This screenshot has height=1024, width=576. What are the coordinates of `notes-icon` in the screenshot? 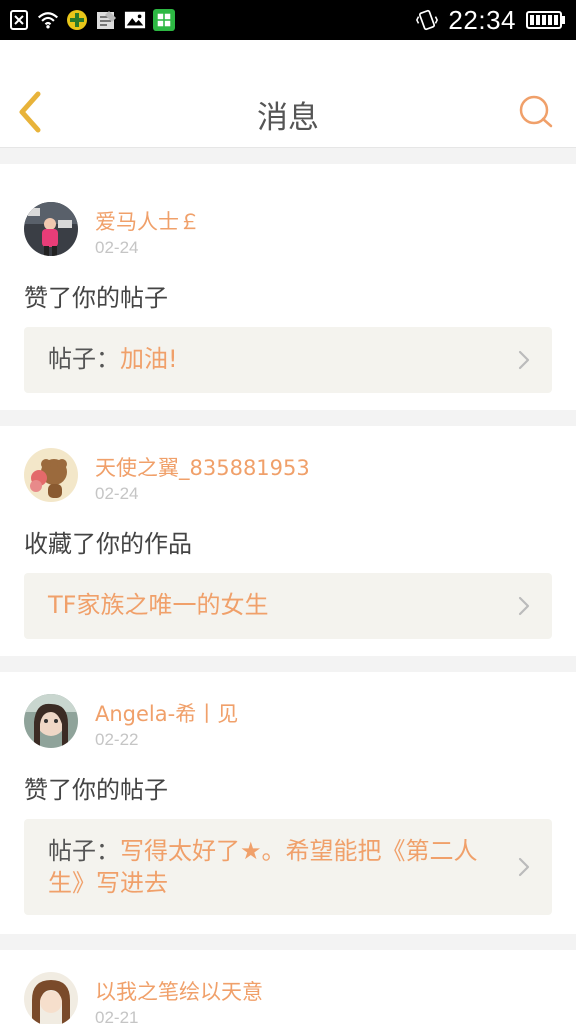 It's located at (106, 20).